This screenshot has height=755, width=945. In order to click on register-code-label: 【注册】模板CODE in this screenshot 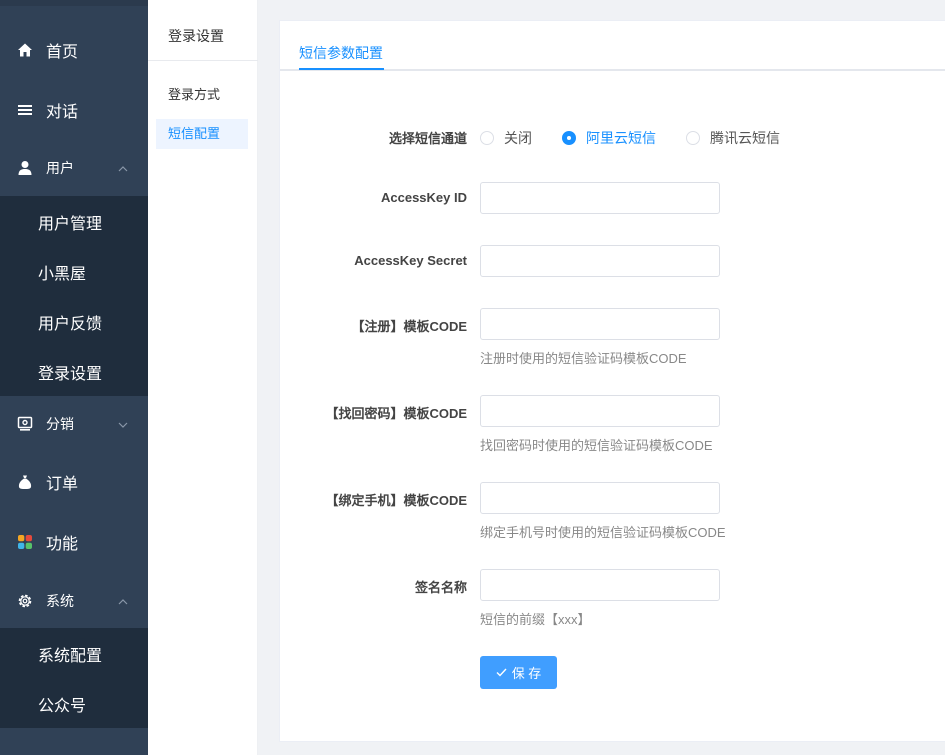, I will do `click(409, 326)`.